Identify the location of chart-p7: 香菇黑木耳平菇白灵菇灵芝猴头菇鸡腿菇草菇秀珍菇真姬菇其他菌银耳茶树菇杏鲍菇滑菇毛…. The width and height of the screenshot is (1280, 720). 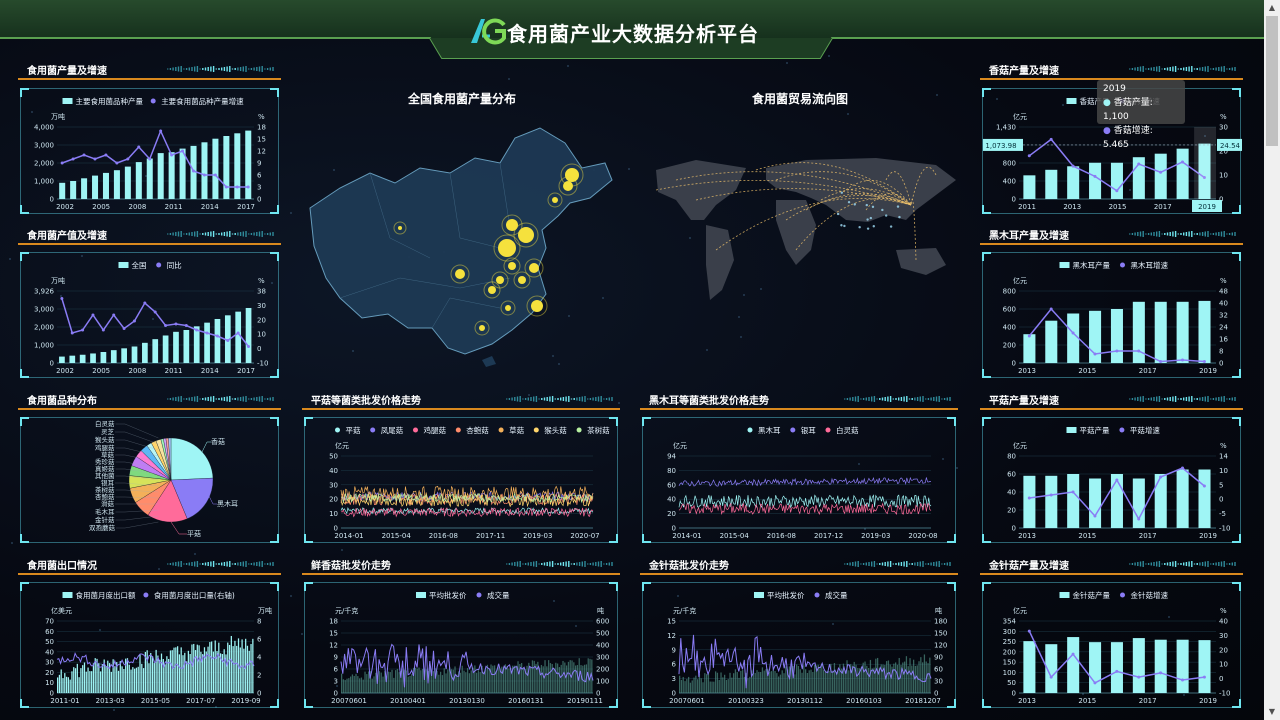
(150, 481).